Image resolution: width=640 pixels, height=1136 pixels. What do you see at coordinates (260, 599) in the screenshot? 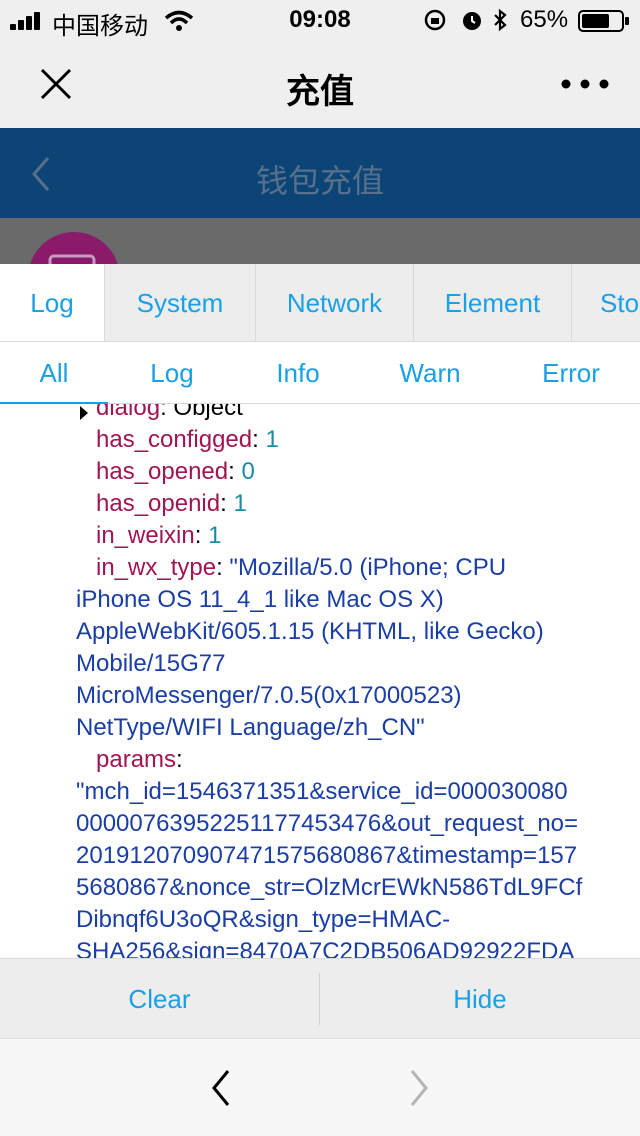
I see `log-text-line: iPhone OS 11_4_1 like Mac OS X)` at bounding box center [260, 599].